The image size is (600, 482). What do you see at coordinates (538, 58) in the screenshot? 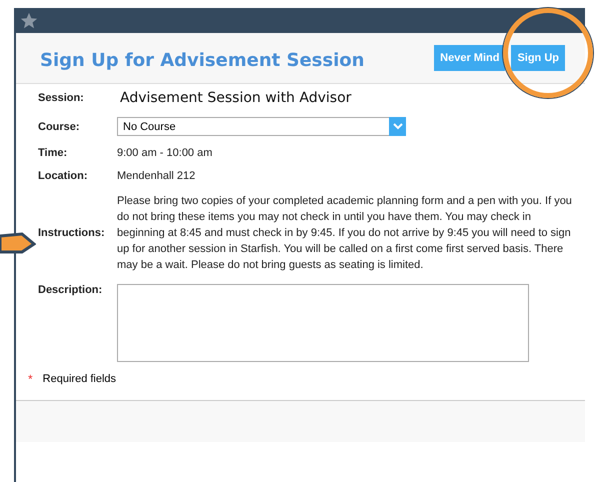
I see `sign-up-button: Sign Up` at bounding box center [538, 58].